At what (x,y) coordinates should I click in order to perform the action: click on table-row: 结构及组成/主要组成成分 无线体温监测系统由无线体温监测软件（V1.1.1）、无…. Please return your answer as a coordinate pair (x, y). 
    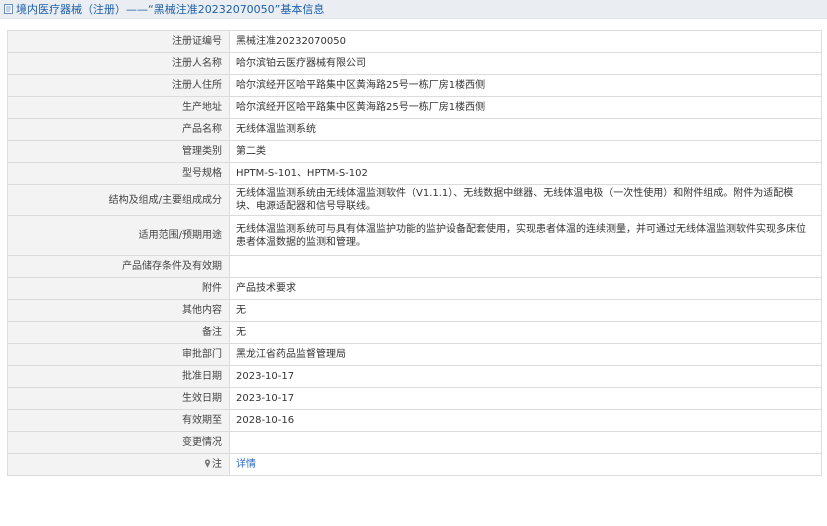
    Looking at the image, I should click on (414, 200).